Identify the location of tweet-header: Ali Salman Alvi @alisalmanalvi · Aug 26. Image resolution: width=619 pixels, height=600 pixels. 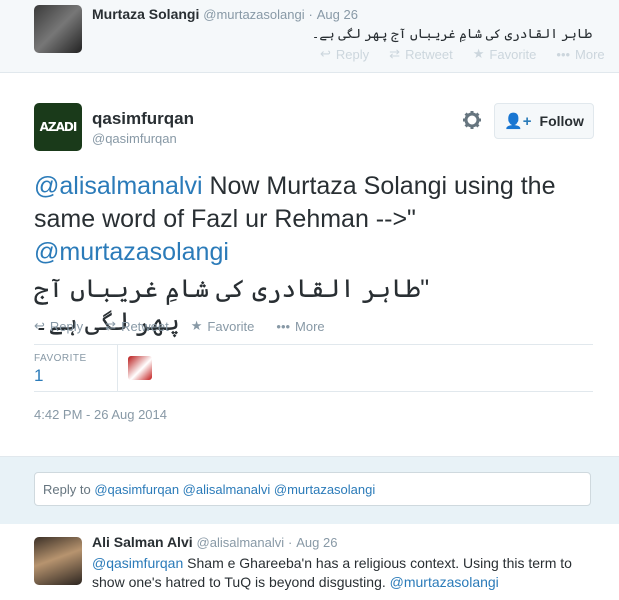
(214, 542).